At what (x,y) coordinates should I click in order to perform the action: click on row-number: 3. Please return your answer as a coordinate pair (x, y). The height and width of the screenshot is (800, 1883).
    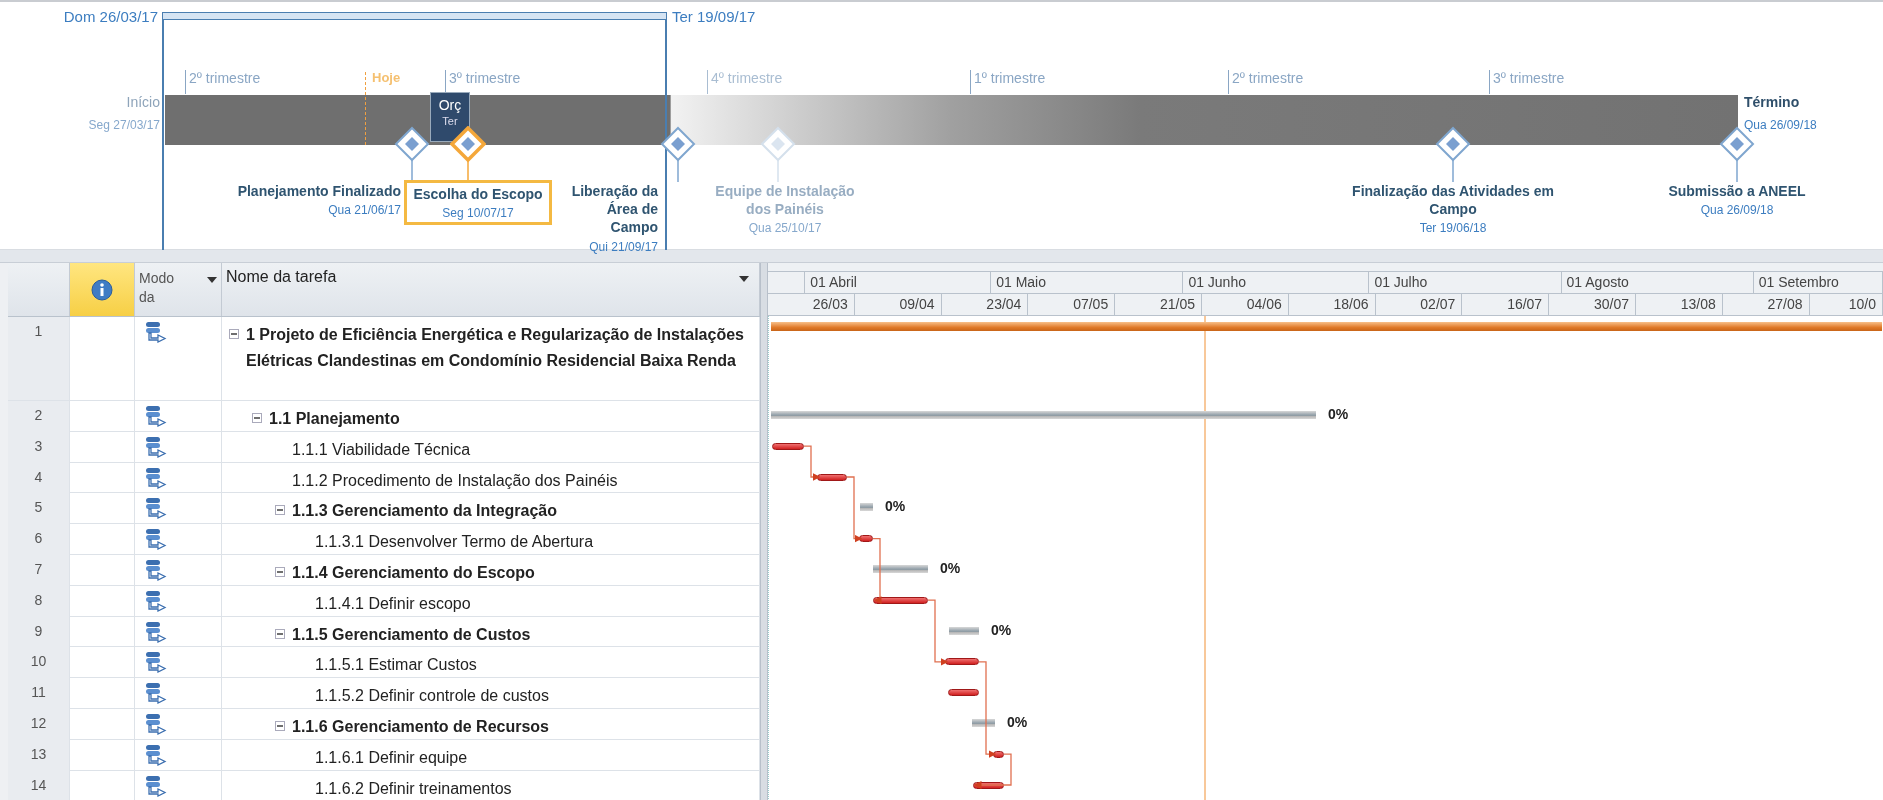
    Looking at the image, I should click on (39, 447).